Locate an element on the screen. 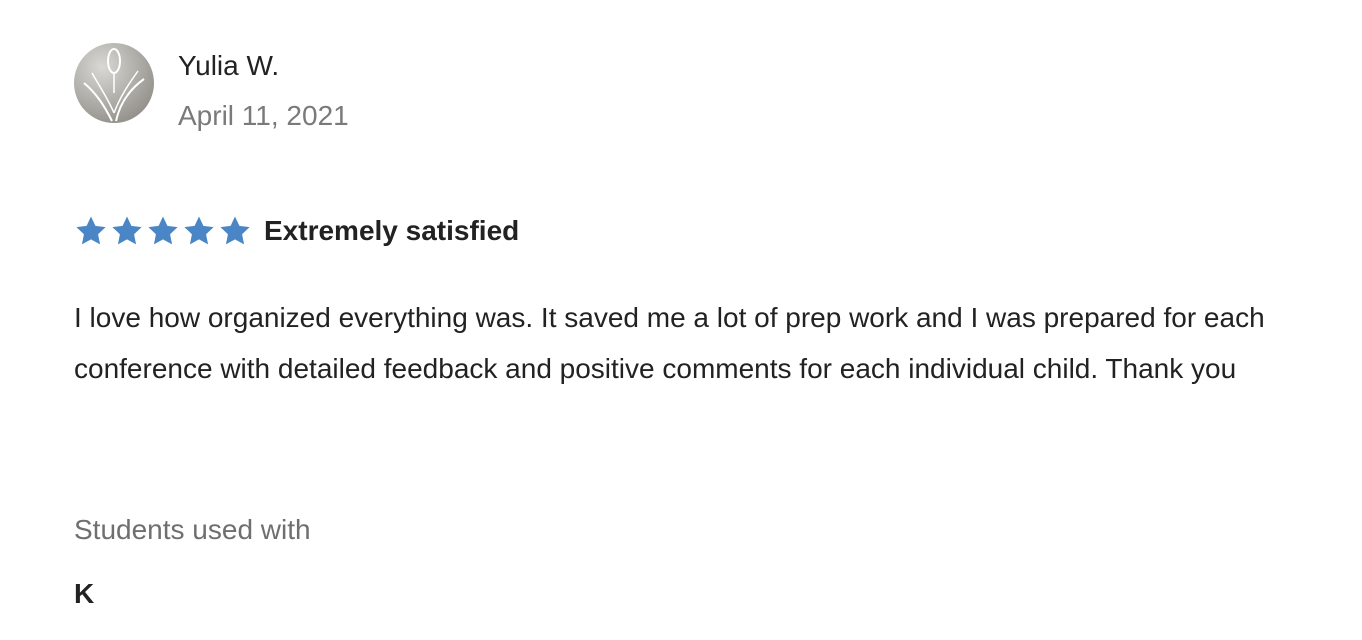  avatar is located at coordinates (114, 83).